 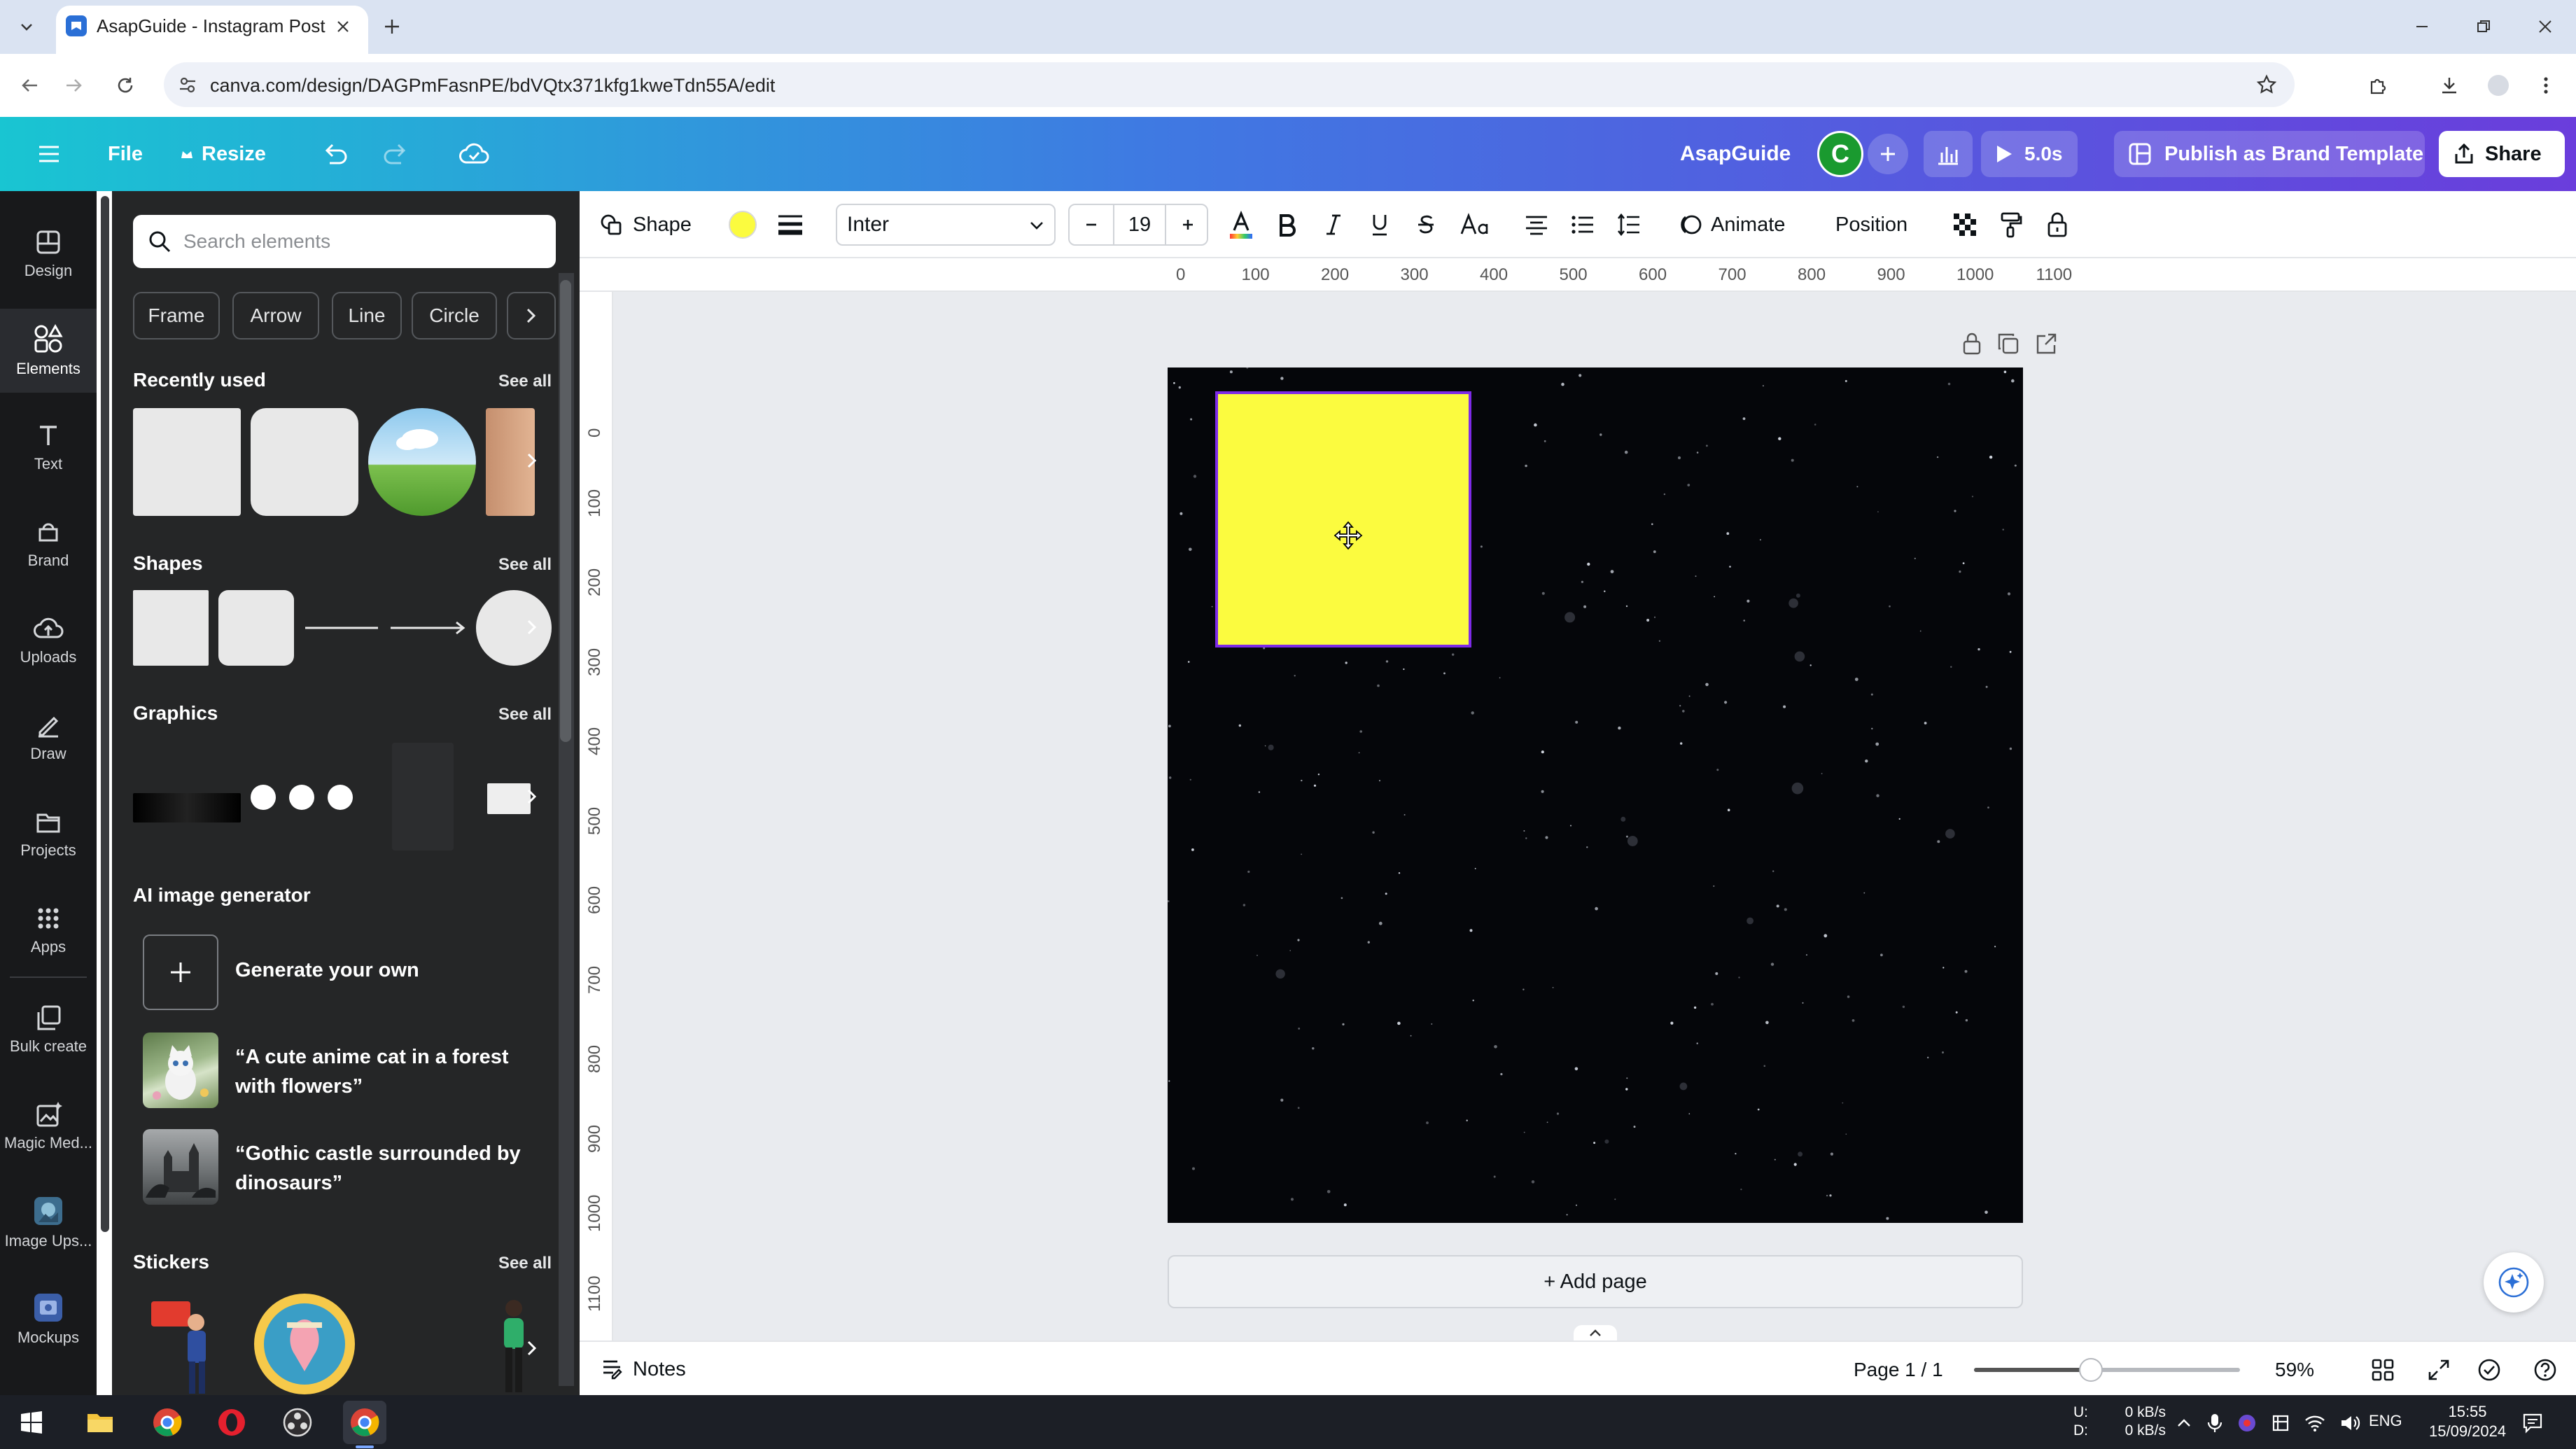 I want to click on page-indicator: Page 1 / 1, so click(x=1898, y=1370).